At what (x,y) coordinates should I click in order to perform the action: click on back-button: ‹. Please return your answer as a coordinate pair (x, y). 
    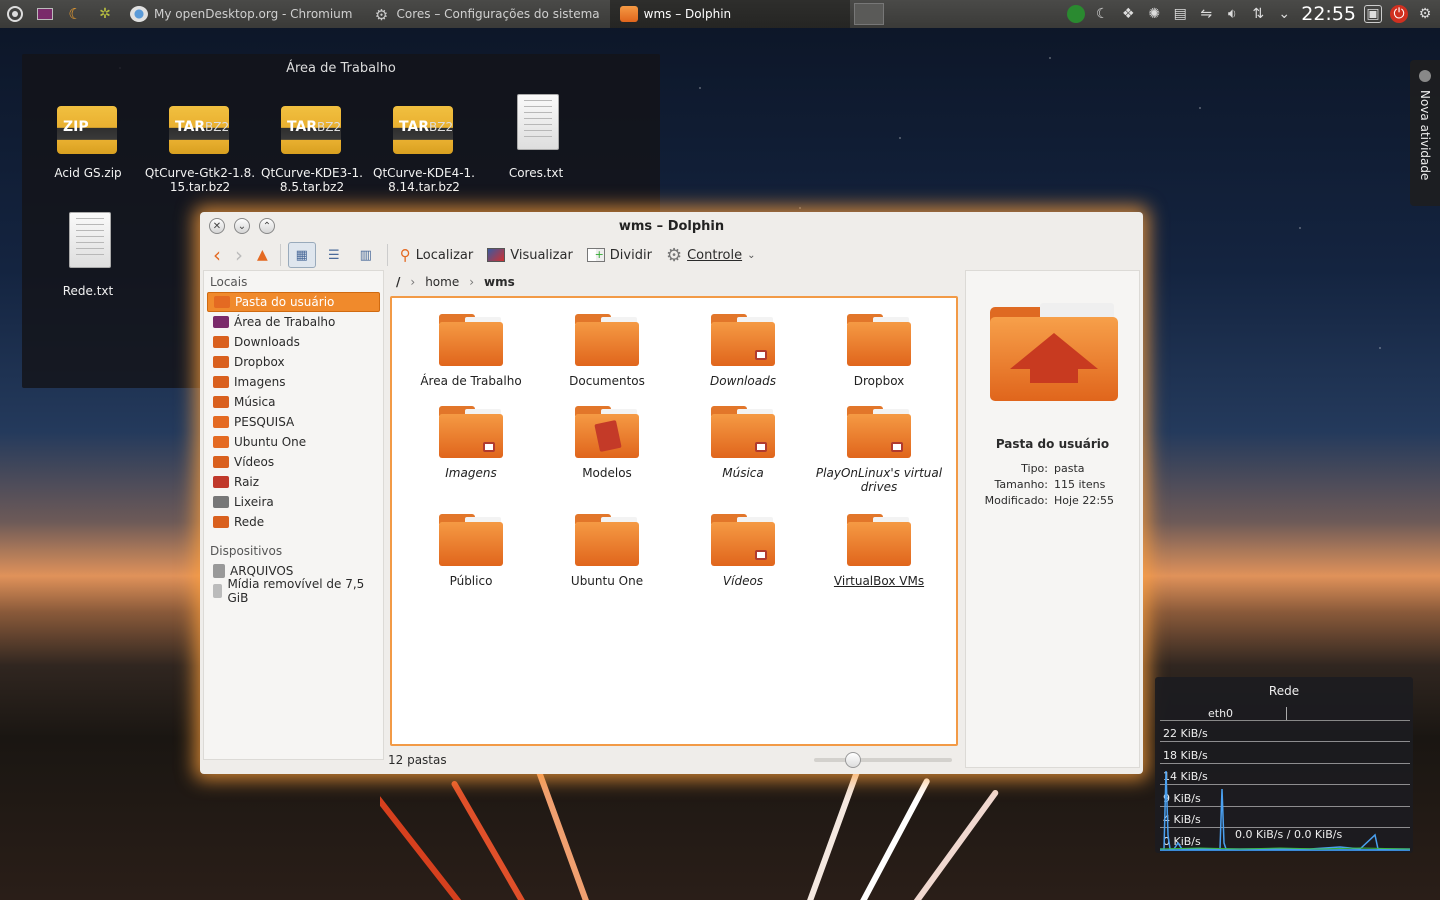
    Looking at the image, I should click on (217, 255).